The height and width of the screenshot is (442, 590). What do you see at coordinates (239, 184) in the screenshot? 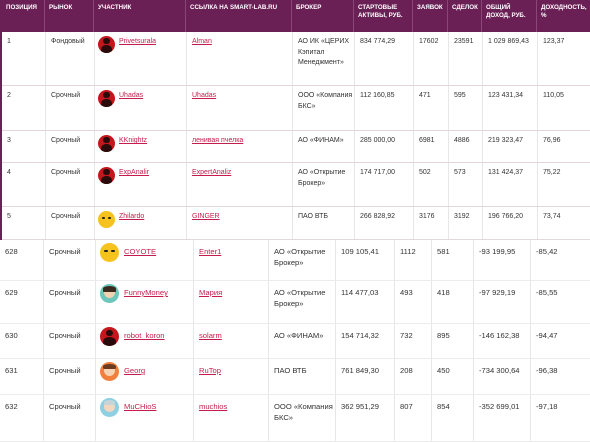
I see `smartlab-link-cell: ExpertAnaliz` at bounding box center [239, 184].